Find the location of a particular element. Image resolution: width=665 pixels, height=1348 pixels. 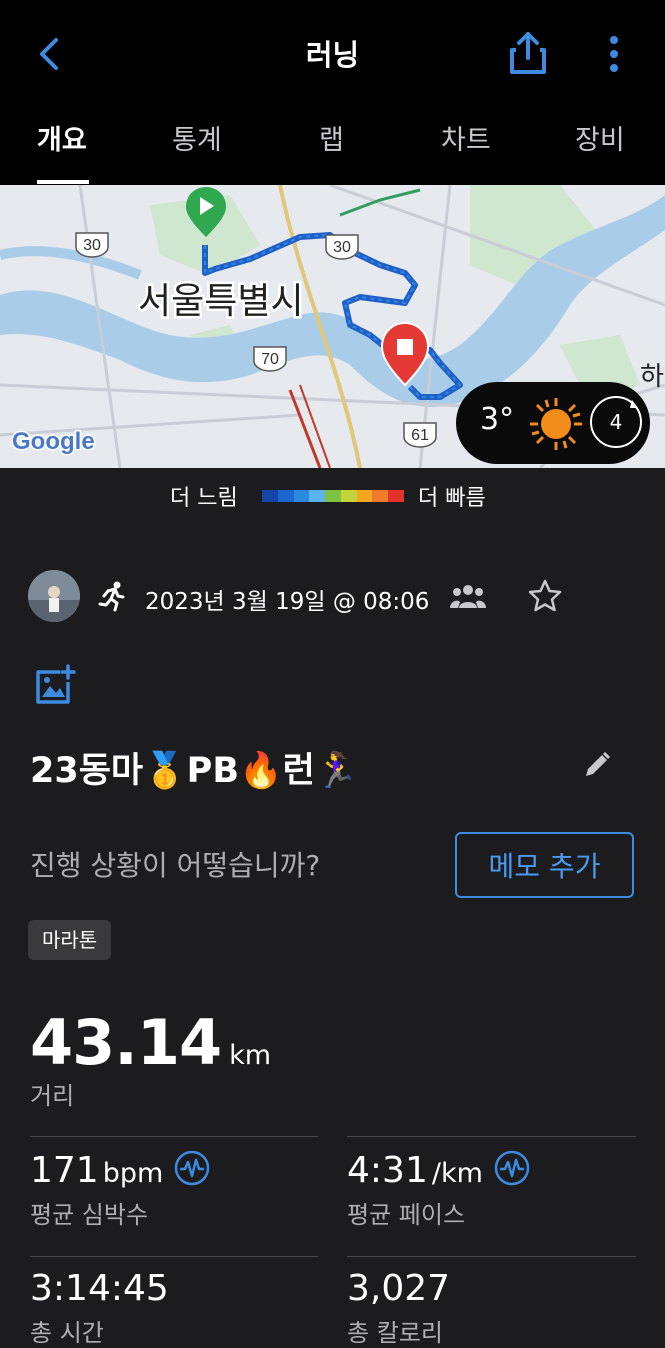

running-icon is located at coordinates (111, 596).